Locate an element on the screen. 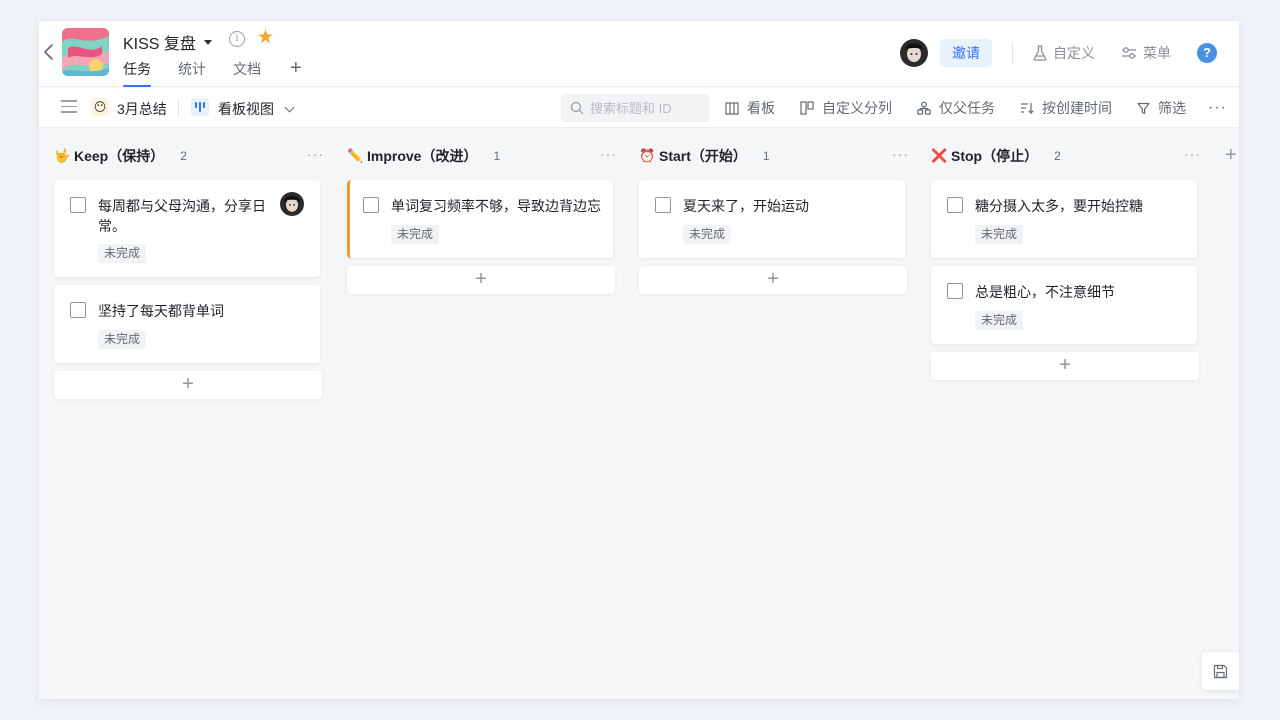  hierarchy-icon is located at coordinates (924, 108).